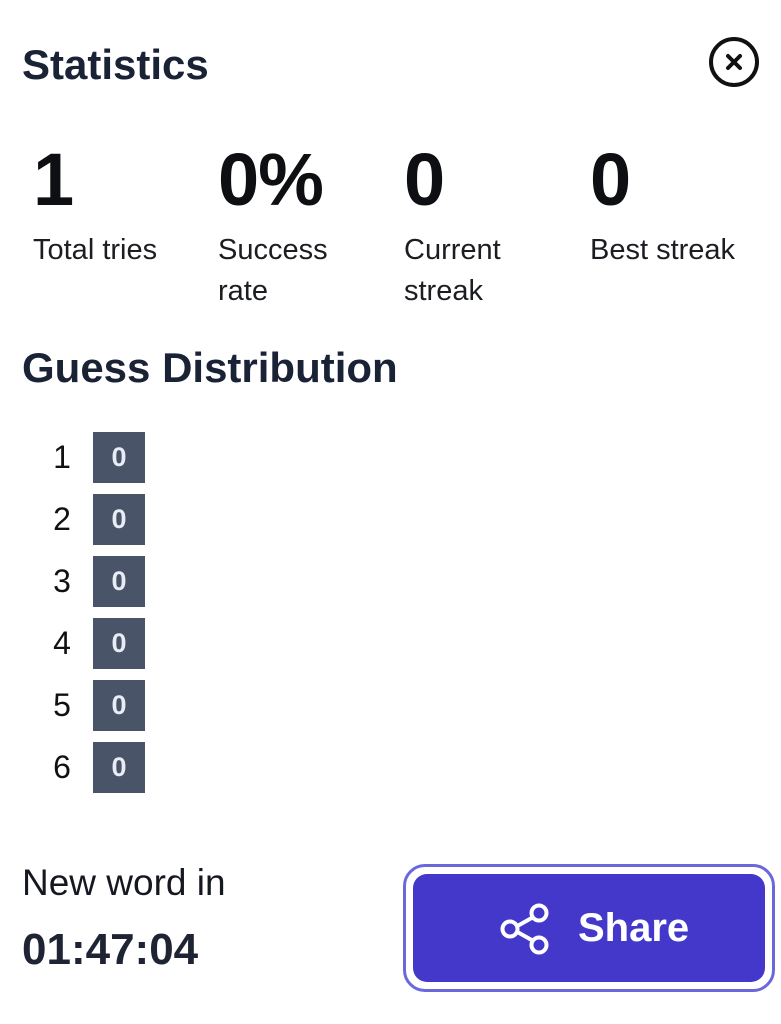  What do you see at coordinates (110, 949) in the screenshot?
I see `countdown-timer: 01:47:04` at bounding box center [110, 949].